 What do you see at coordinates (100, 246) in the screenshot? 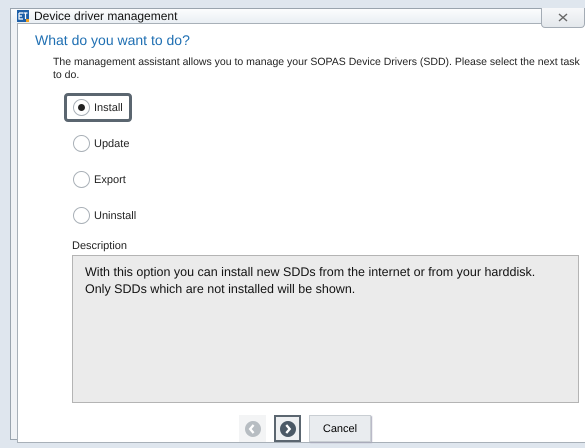
I see `description-label: Description` at bounding box center [100, 246].